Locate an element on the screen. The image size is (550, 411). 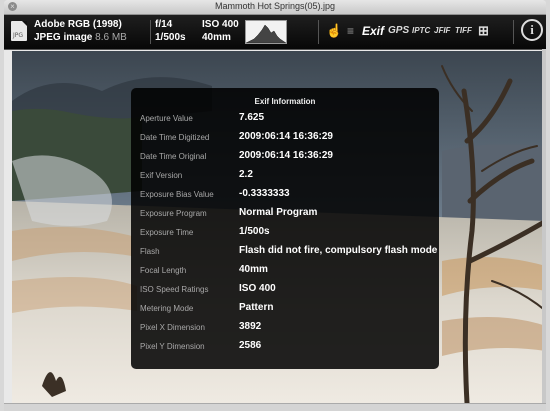
exif-row: Pixel Y Dimension 2586 is located at coordinates (286, 347).